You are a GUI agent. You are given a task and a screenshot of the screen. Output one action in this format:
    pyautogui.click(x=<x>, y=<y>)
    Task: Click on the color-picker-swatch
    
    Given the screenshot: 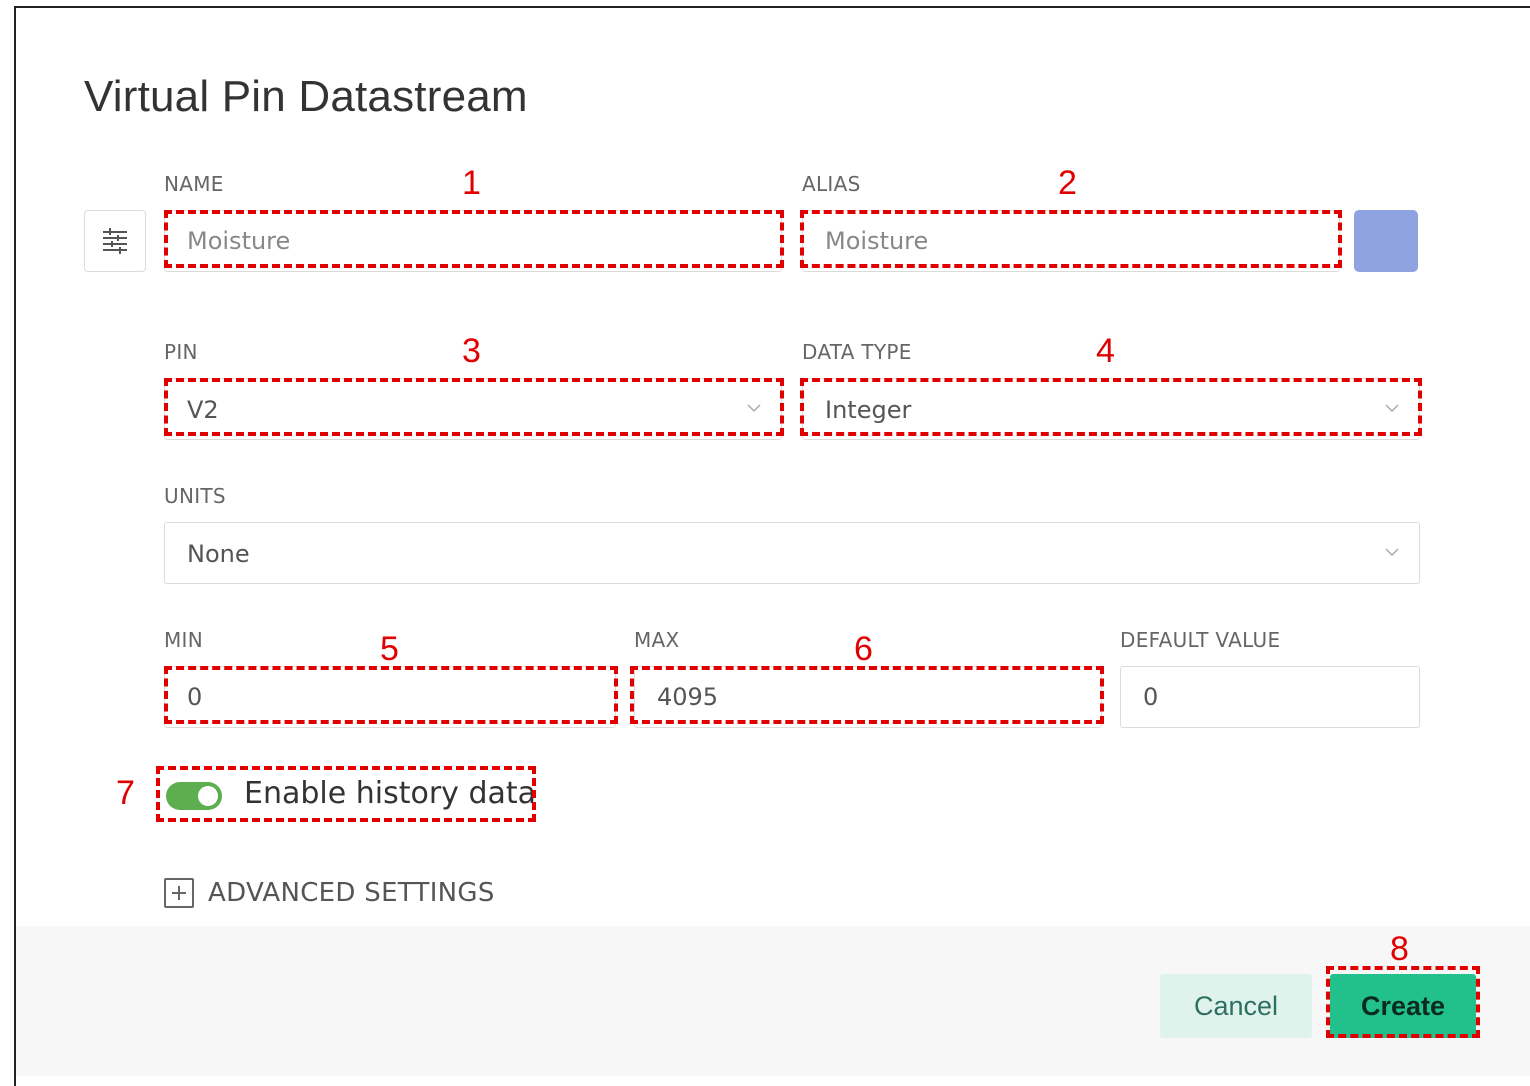 What is the action you would take?
    pyautogui.click(x=1386, y=241)
    